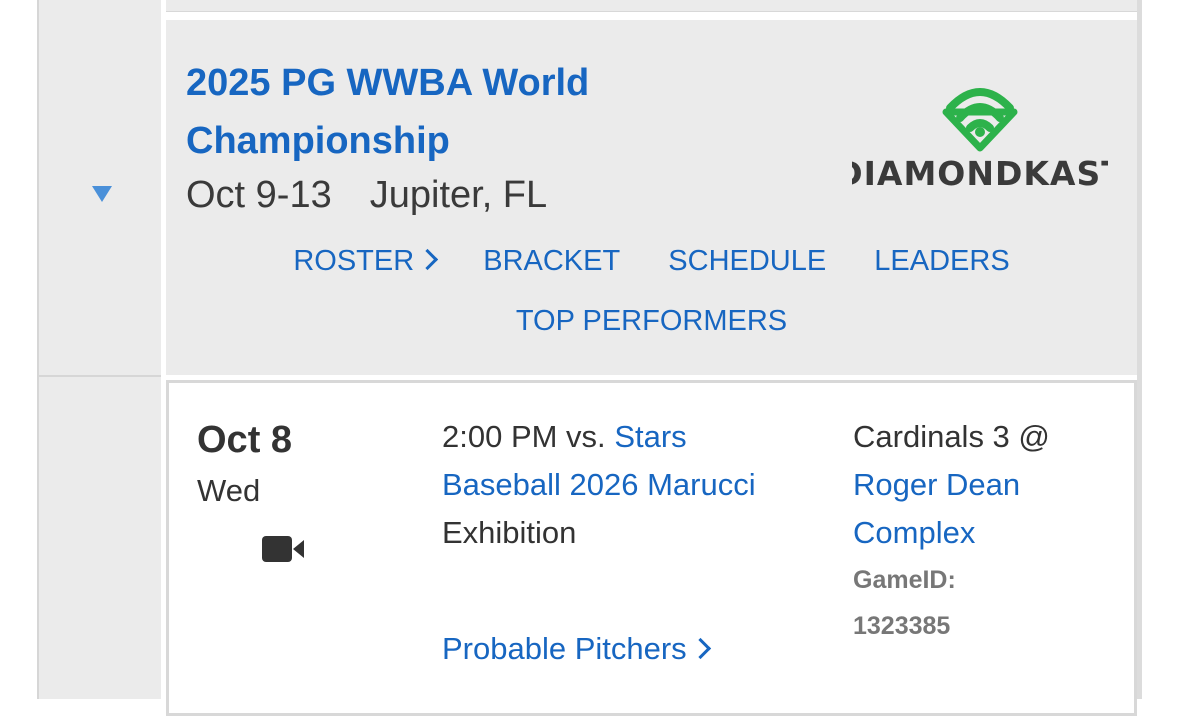  What do you see at coordinates (259, 195) in the screenshot?
I see `event-dates: Oct 9-13` at bounding box center [259, 195].